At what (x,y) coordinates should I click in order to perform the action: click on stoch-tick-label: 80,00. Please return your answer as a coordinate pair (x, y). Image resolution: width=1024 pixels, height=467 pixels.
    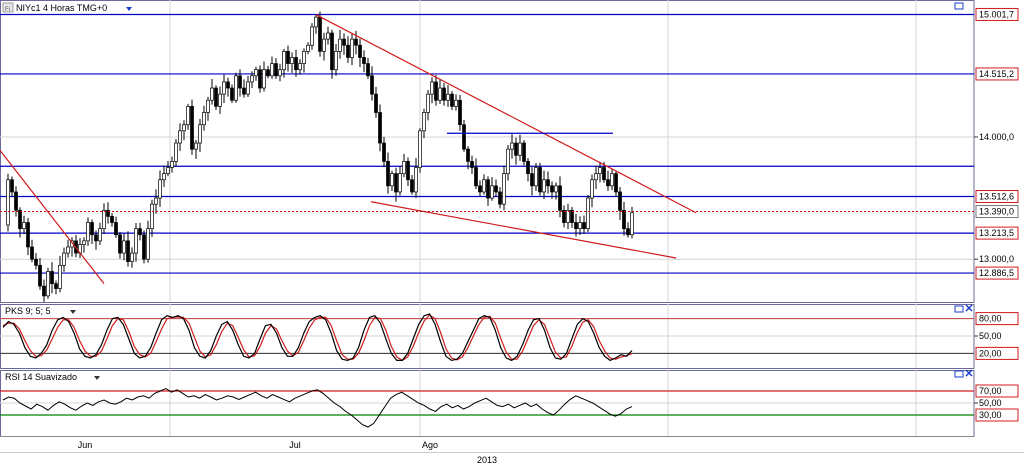
    Looking at the image, I should click on (990, 319).